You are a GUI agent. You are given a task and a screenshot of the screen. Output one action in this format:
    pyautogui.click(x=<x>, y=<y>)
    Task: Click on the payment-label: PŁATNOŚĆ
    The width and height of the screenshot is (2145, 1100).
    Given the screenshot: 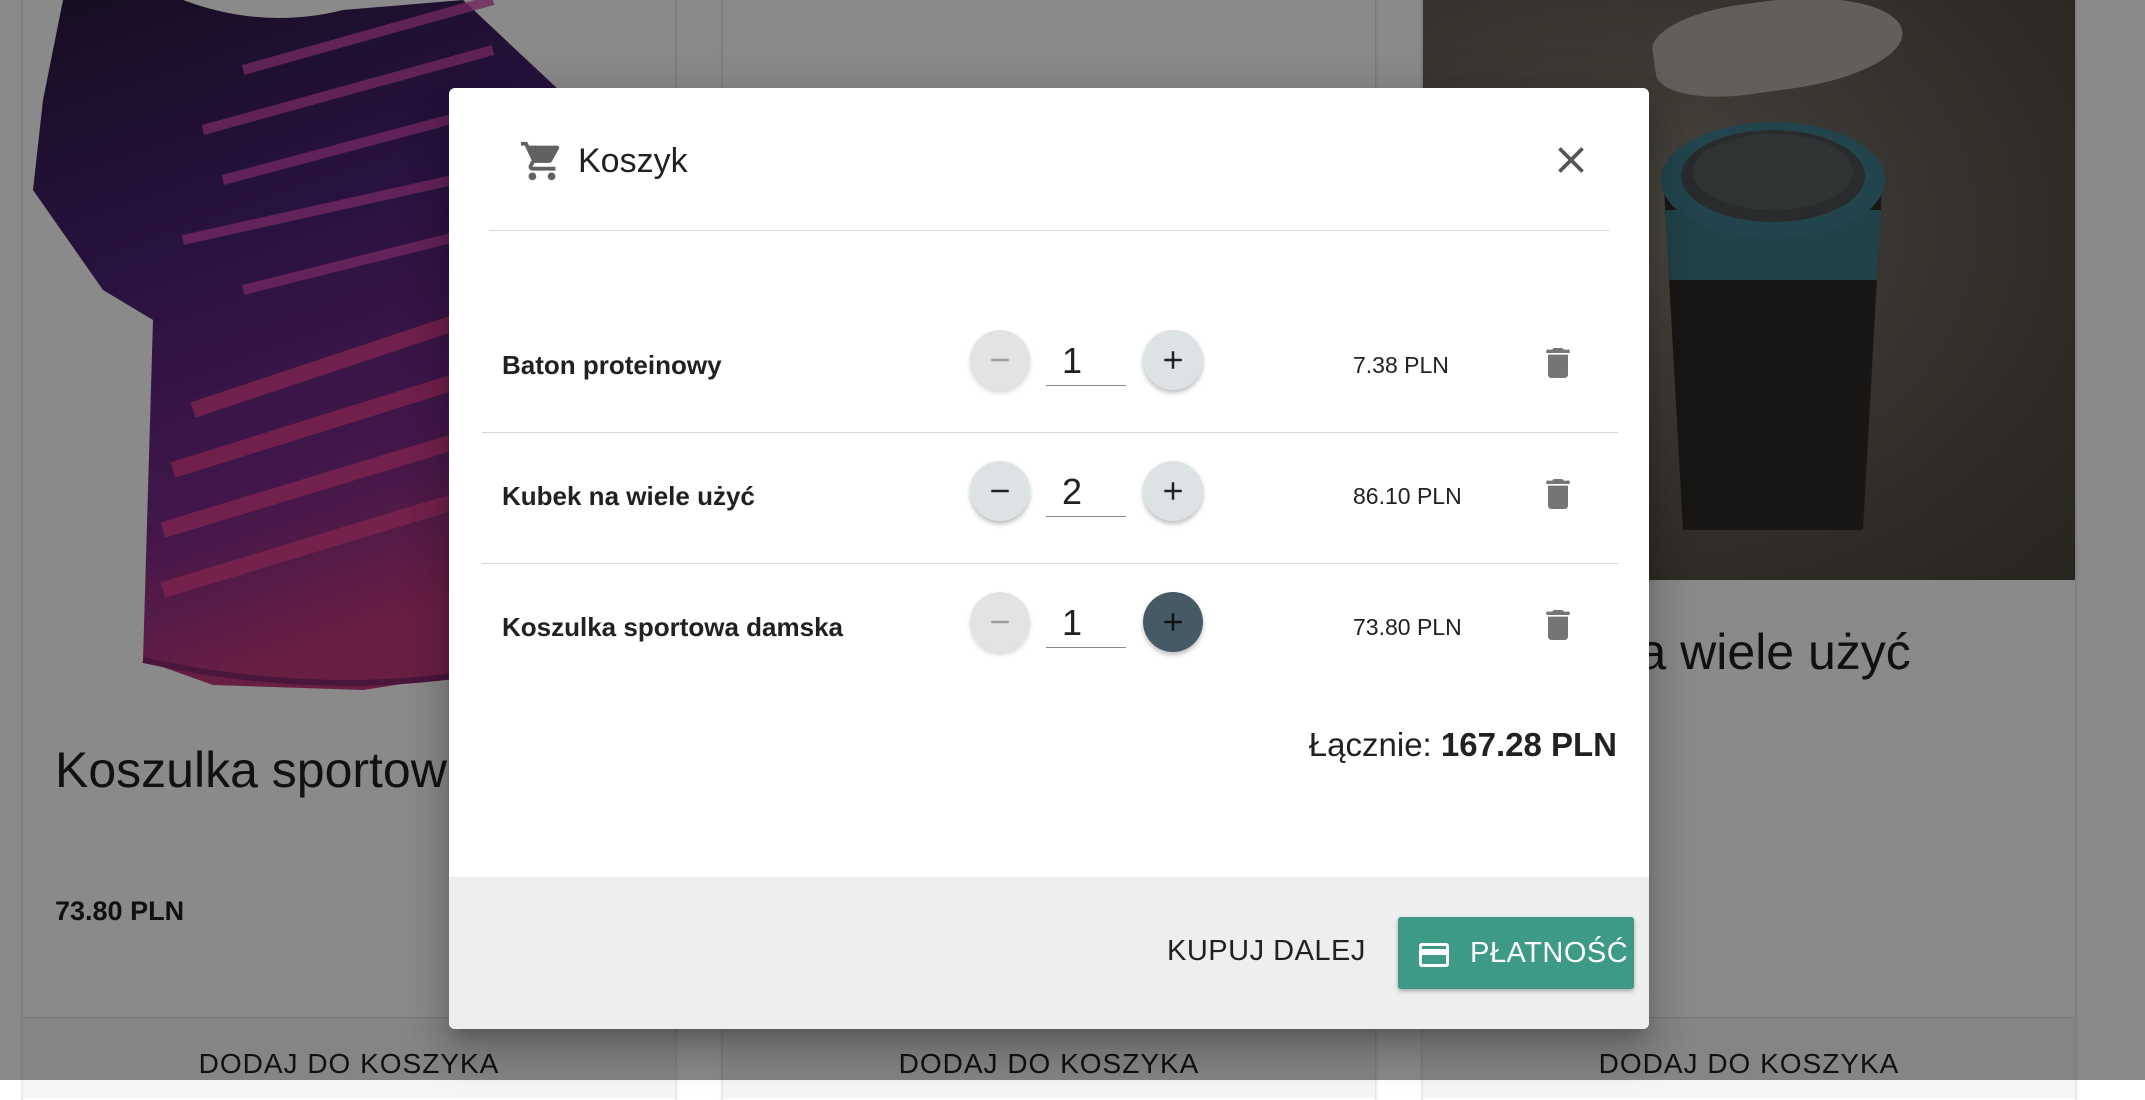 What is the action you would take?
    pyautogui.click(x=1549, y=953)
    